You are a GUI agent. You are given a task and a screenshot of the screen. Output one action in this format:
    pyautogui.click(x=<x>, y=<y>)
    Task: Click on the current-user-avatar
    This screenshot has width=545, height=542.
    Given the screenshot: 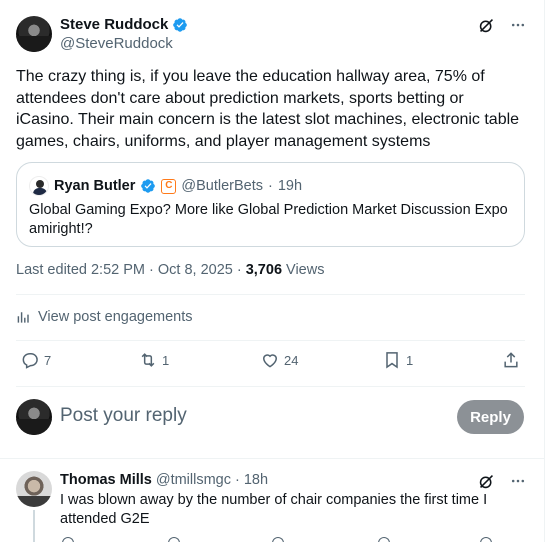 What is the action you would take?
    pyautogui.click(x=34, y=417)
    